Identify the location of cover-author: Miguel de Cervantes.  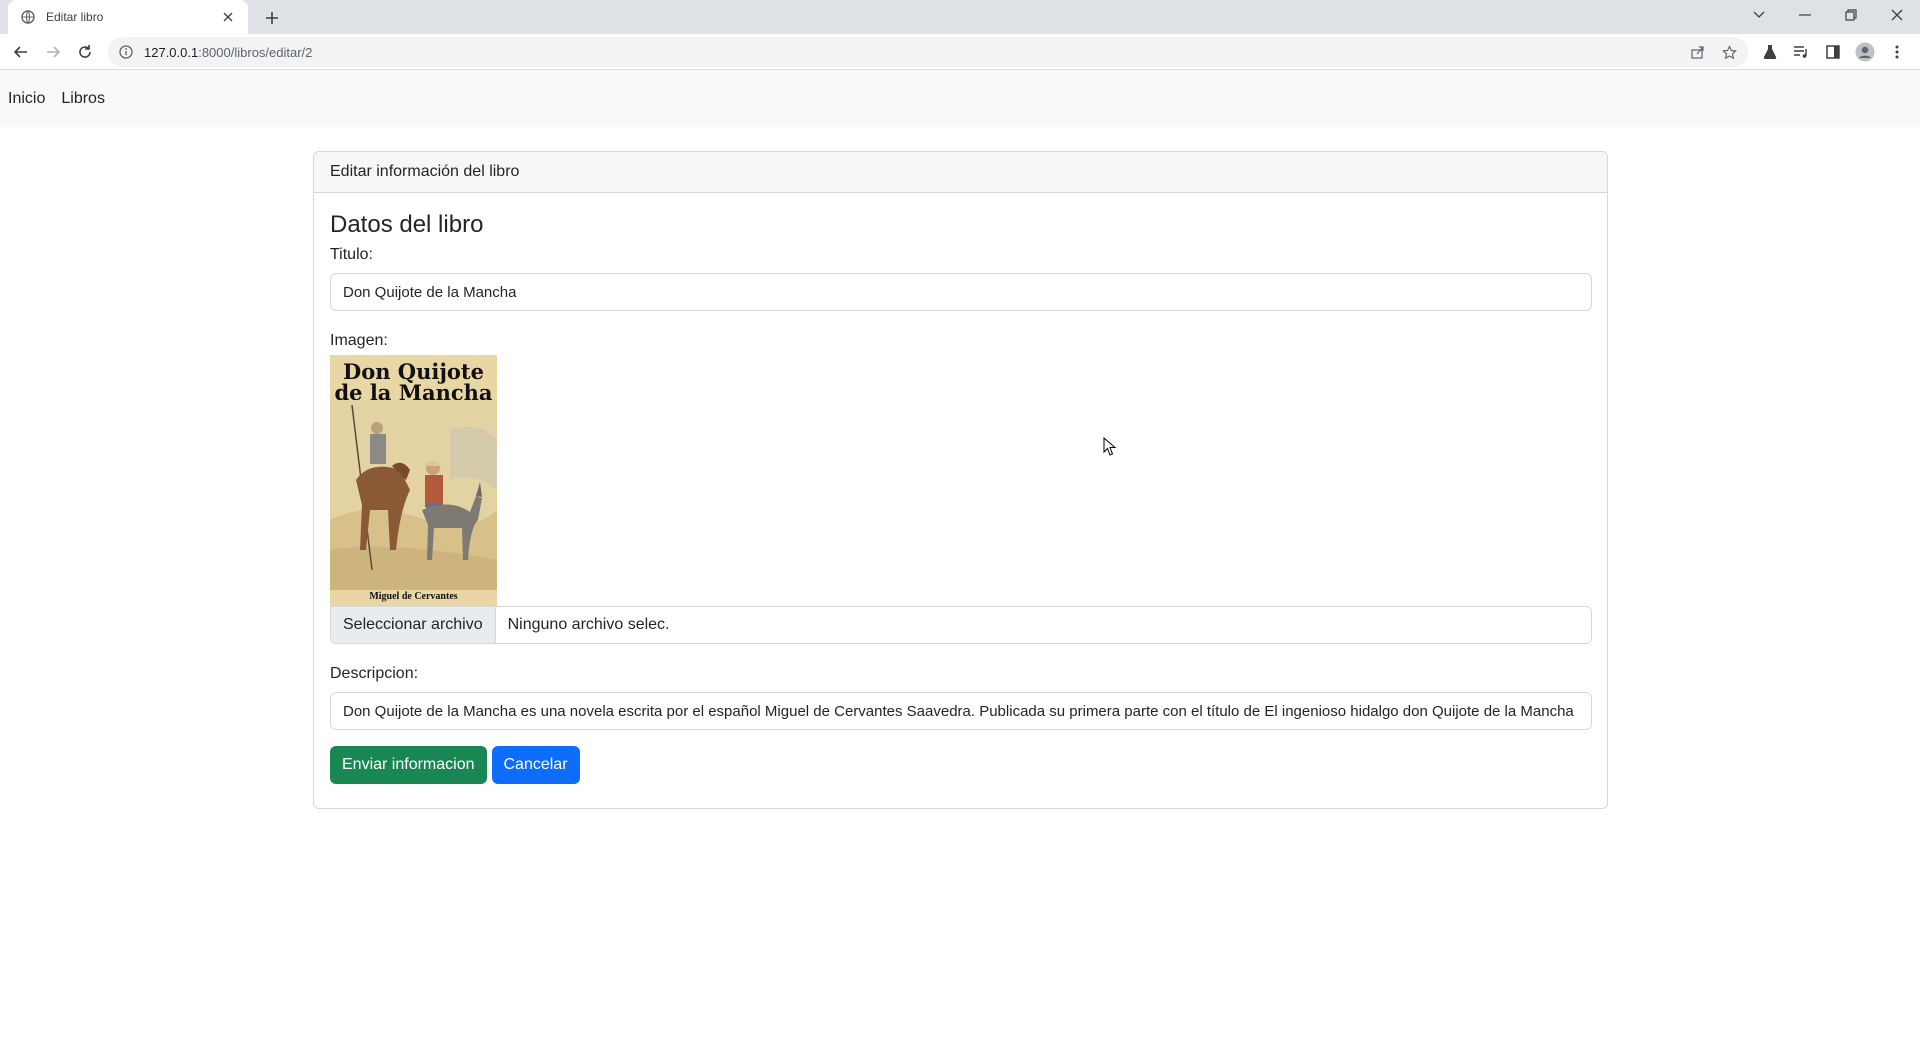
(413, 596).